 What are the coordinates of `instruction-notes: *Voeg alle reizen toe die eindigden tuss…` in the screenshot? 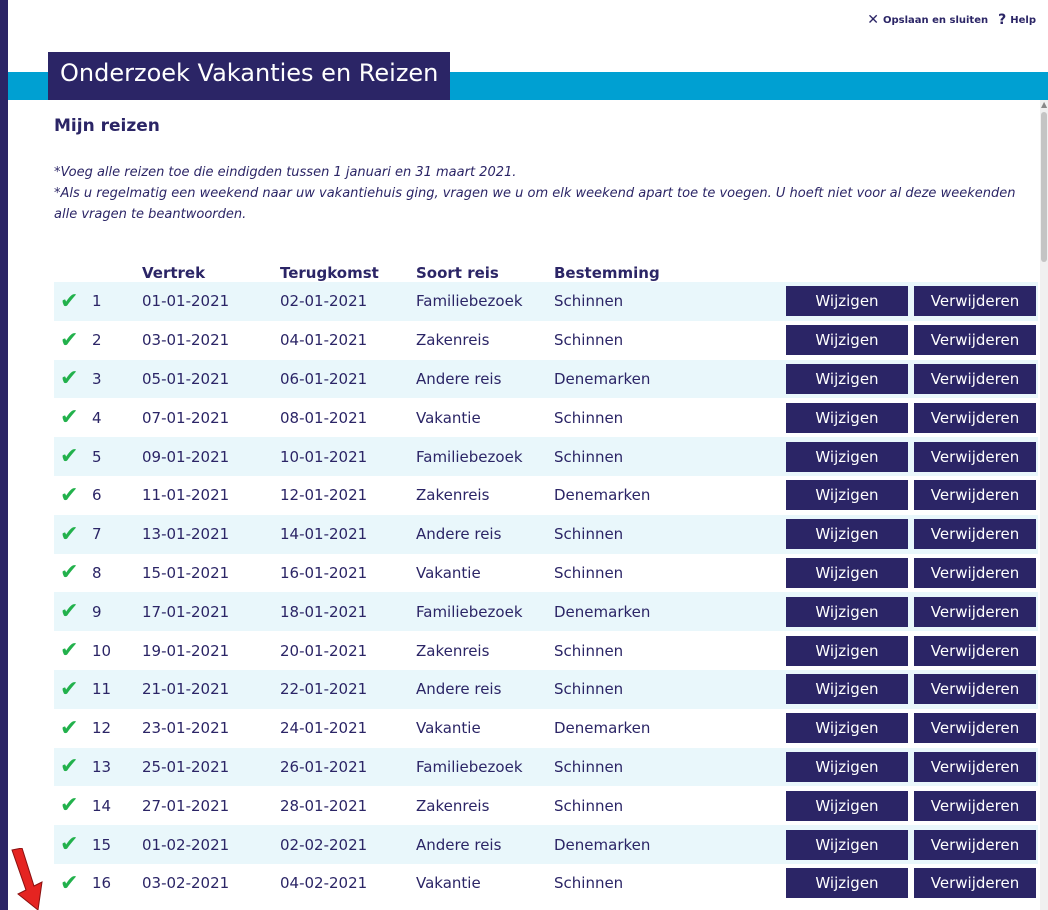 It's located at (539, 193).